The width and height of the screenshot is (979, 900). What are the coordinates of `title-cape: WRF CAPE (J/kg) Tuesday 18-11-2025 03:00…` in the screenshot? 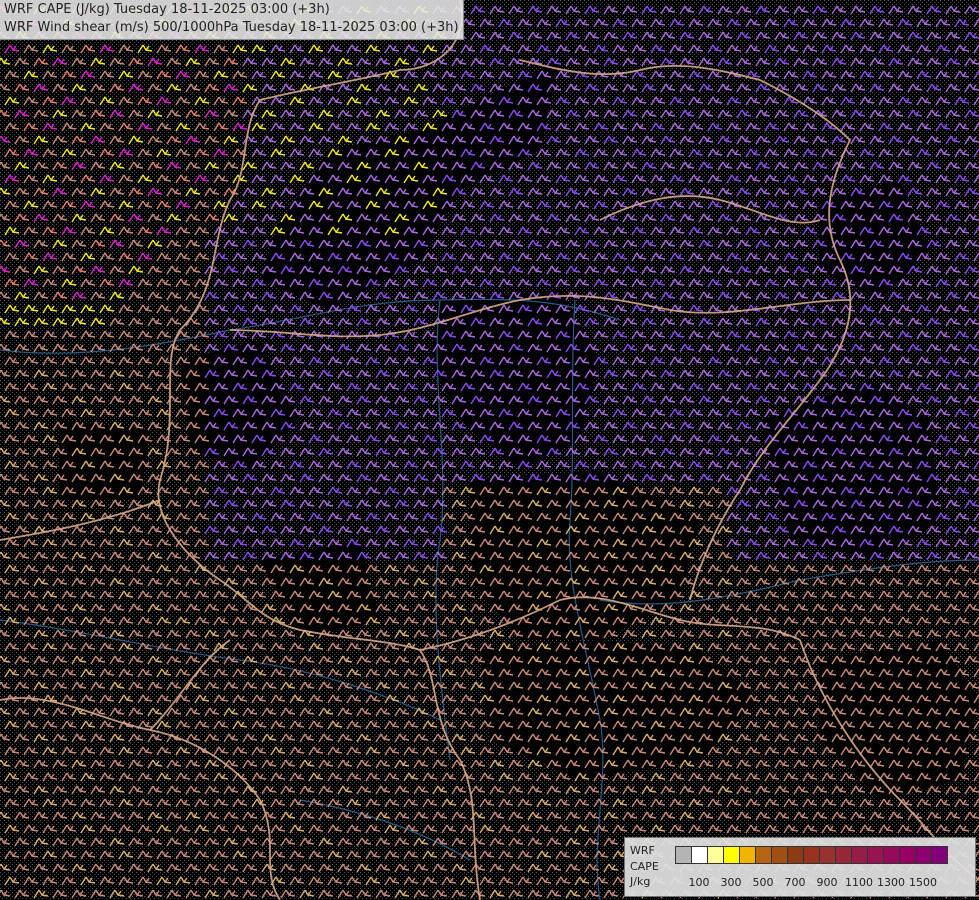 It's located at (167, 9).